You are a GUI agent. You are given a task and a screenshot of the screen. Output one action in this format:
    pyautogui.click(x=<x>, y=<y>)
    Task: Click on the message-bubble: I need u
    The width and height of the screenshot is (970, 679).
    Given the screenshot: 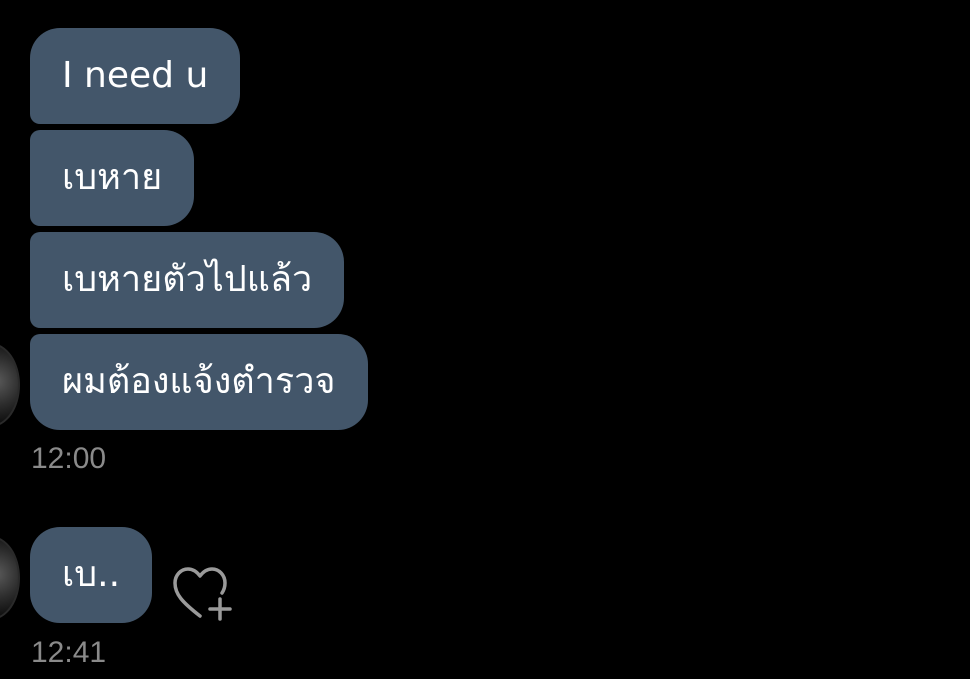 What is the action you would take?
    pyautogui.click(x=135, y=76)
    